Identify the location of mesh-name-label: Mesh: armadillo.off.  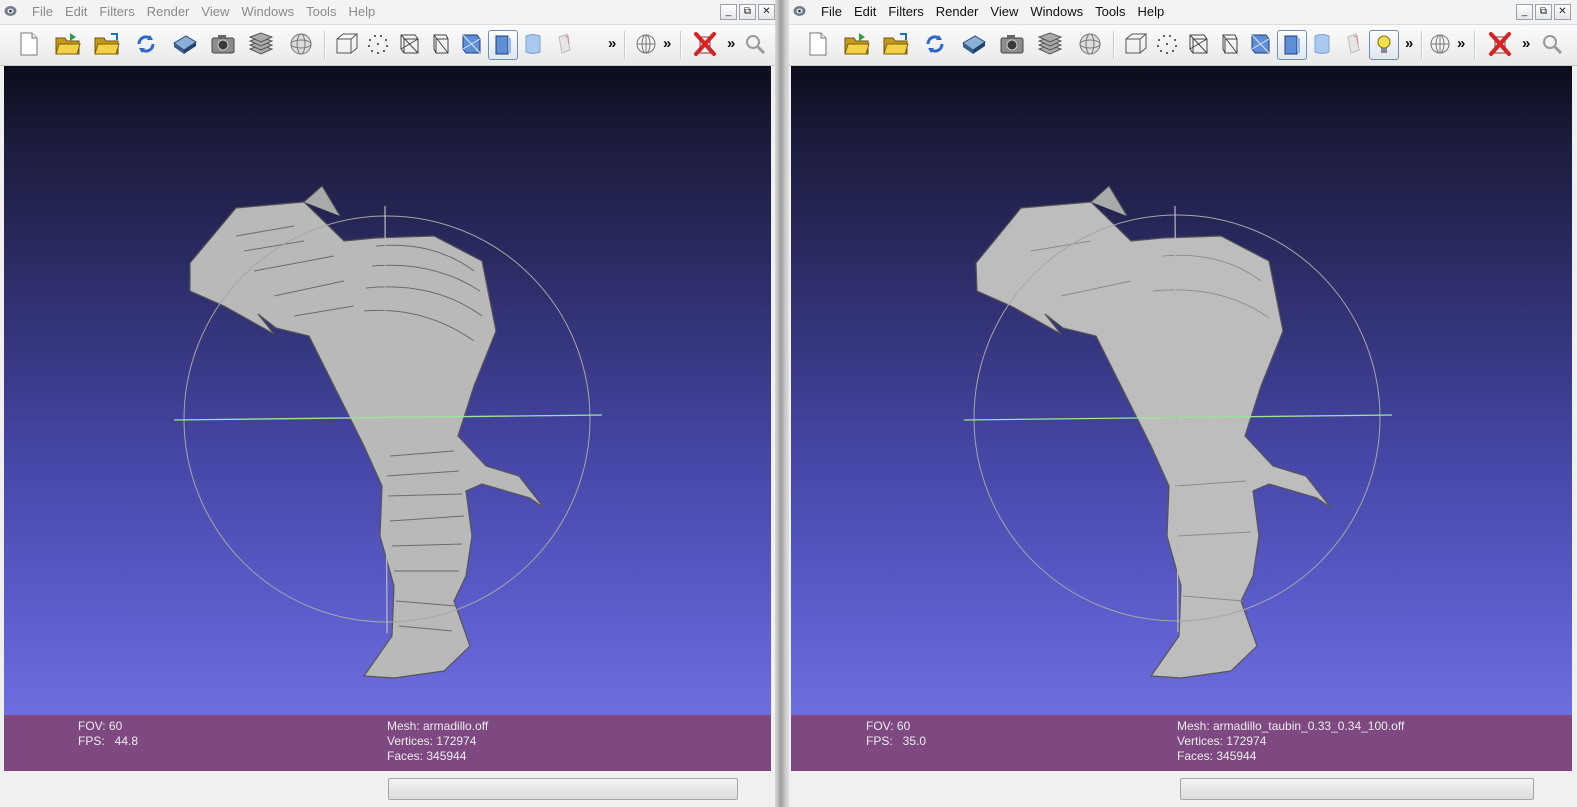
(438, 726).